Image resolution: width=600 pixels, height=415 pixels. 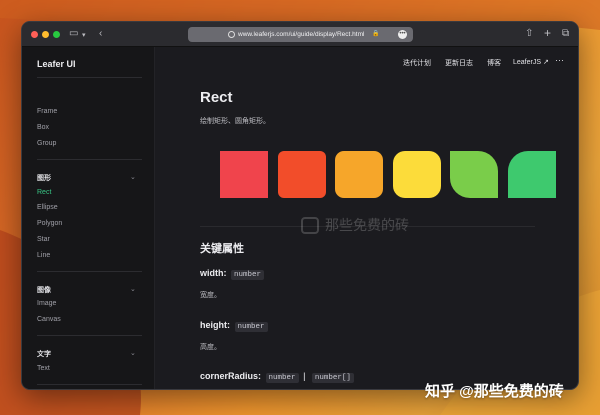 What do you see at coordinates (44, 354) in the screenshot?
I see `sidebar-section-text: 文字` at bounding box center [44, 354].